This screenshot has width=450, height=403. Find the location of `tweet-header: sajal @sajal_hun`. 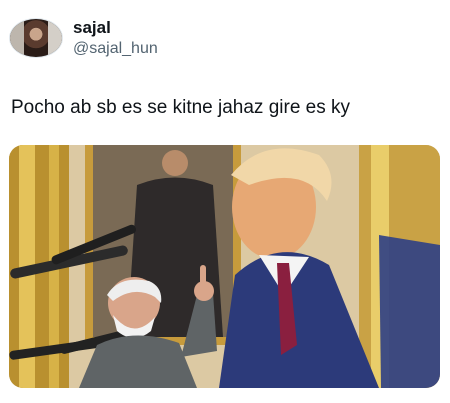

tweet-header: sajal @sajal_hun is located at coordinates (83, 38).